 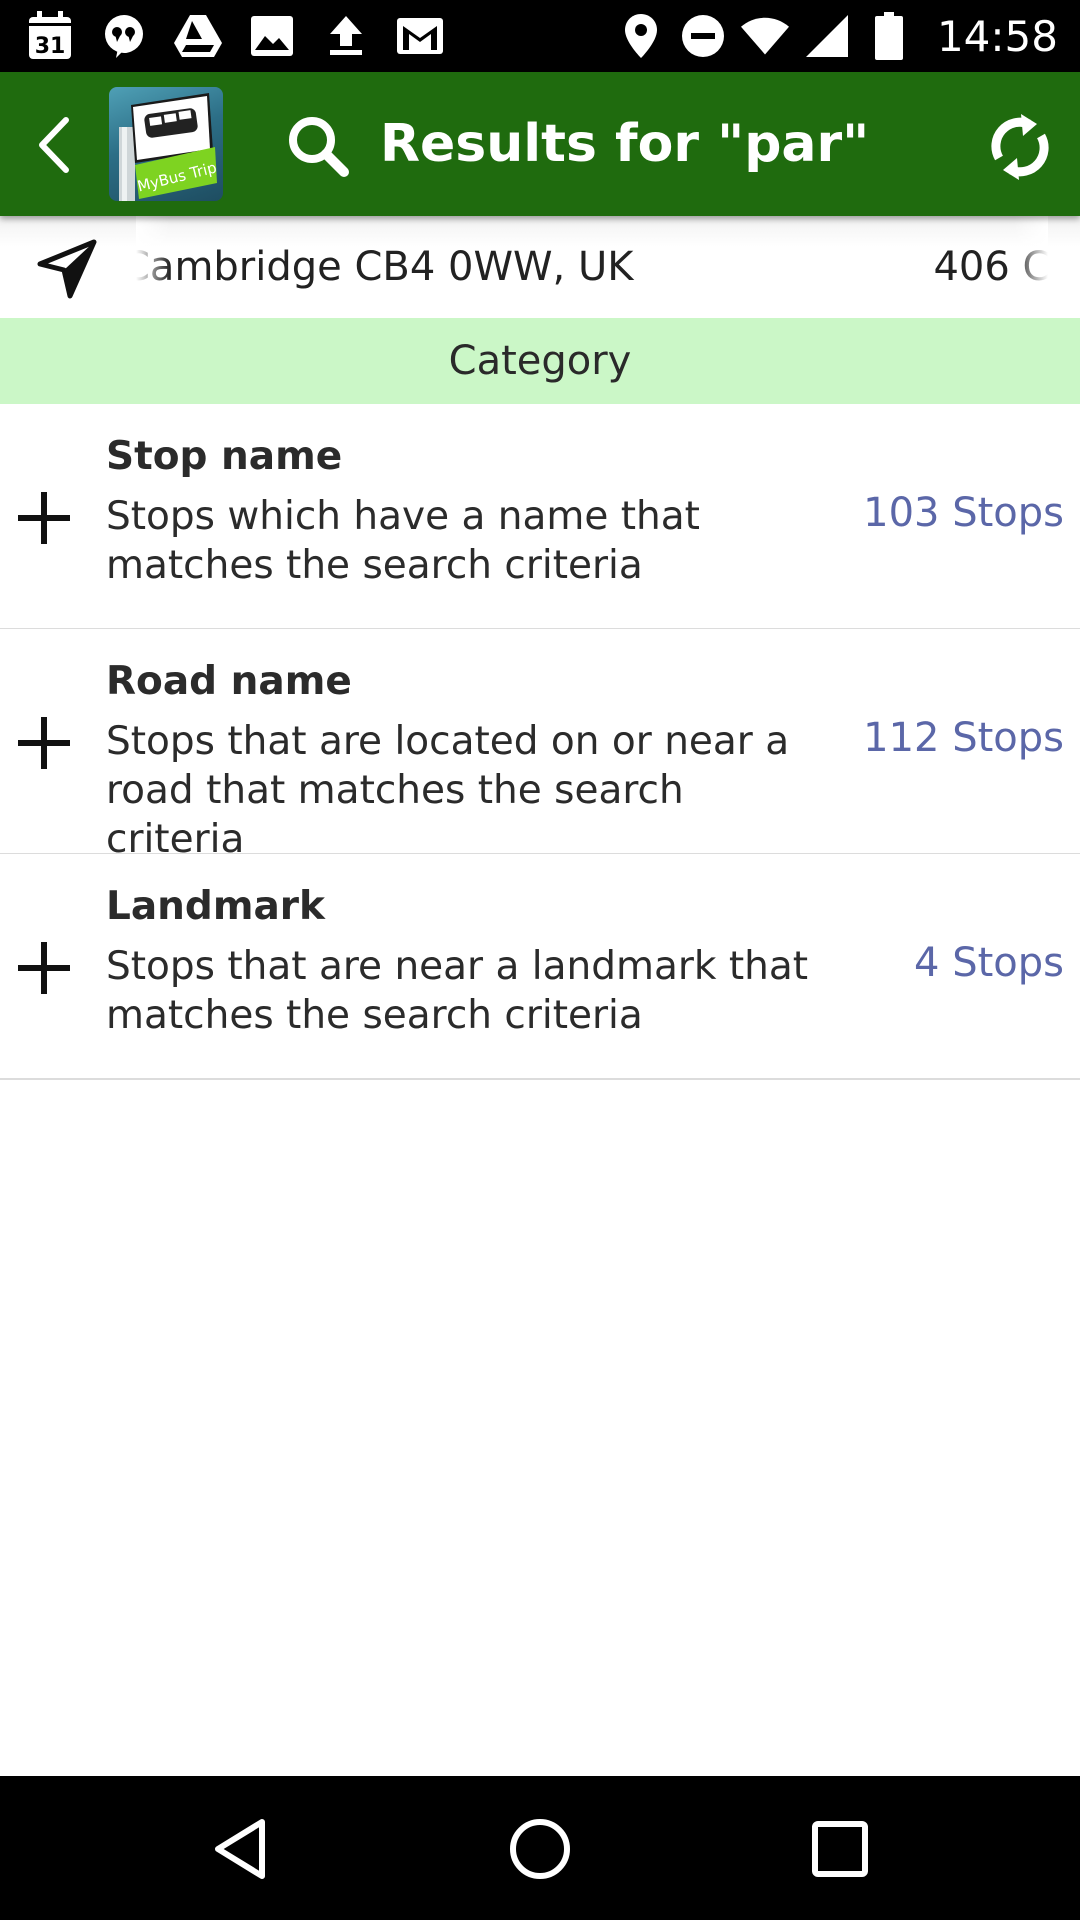 What do you see at coordinates (540, 361) in the screenshot?
I see `category-header: Category` at bounding box center [540, 361].